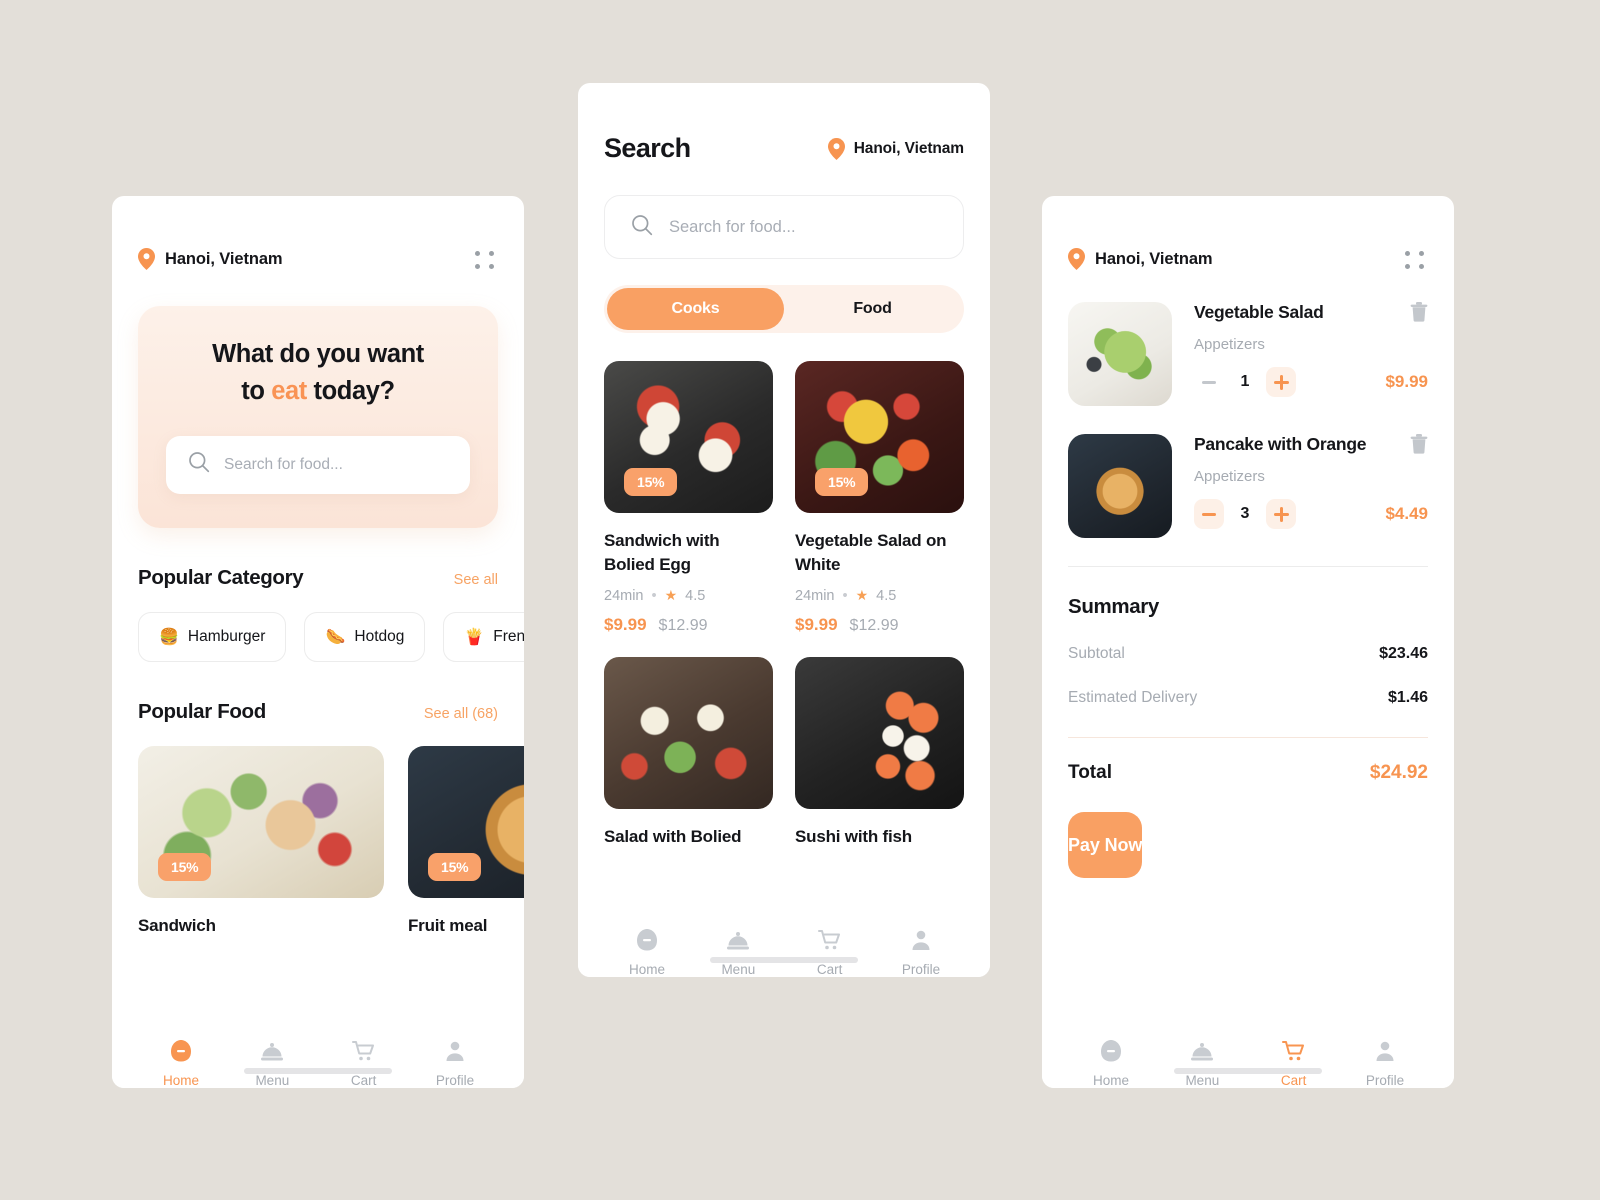 This screenshot has height=1200, width=1600. I want to click on hotdog-icon: 🌭, so click(335, 637).